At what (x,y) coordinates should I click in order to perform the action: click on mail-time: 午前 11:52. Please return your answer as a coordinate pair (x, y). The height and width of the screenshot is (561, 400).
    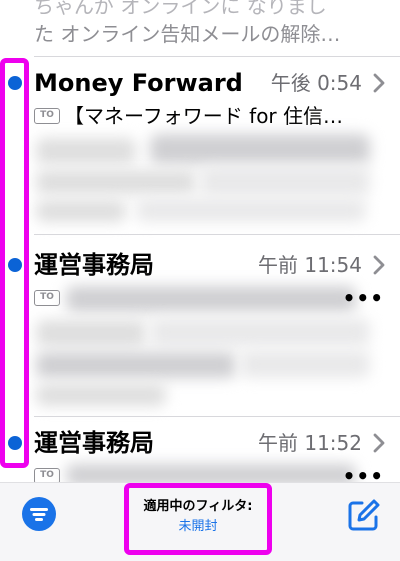
    Looking at the image, I should click on (310, 443).